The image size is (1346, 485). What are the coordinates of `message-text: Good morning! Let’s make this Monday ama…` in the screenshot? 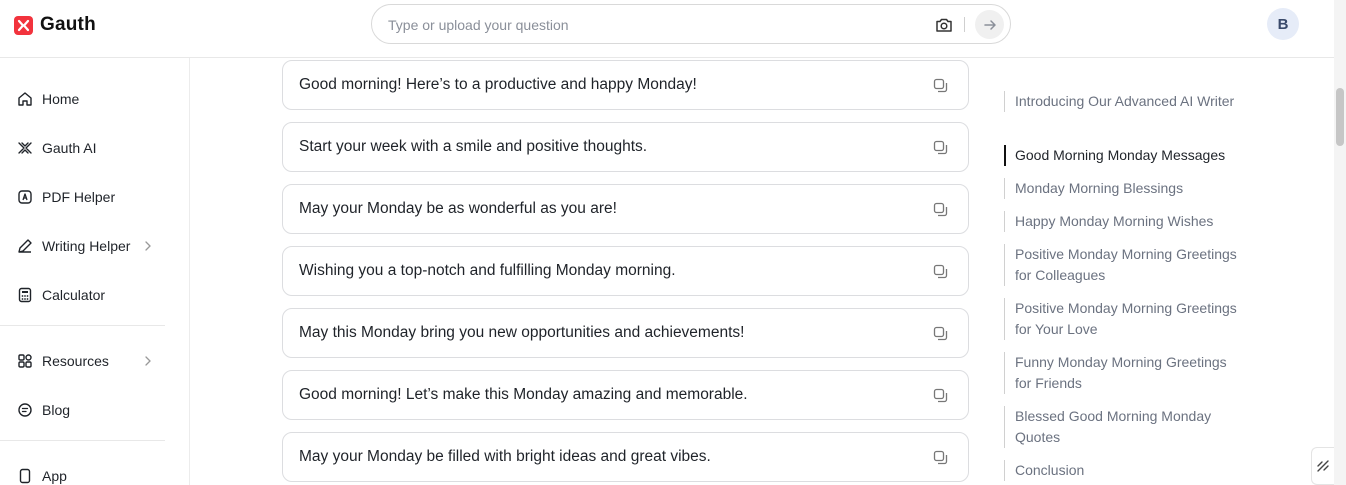 It's located at (523, 394).